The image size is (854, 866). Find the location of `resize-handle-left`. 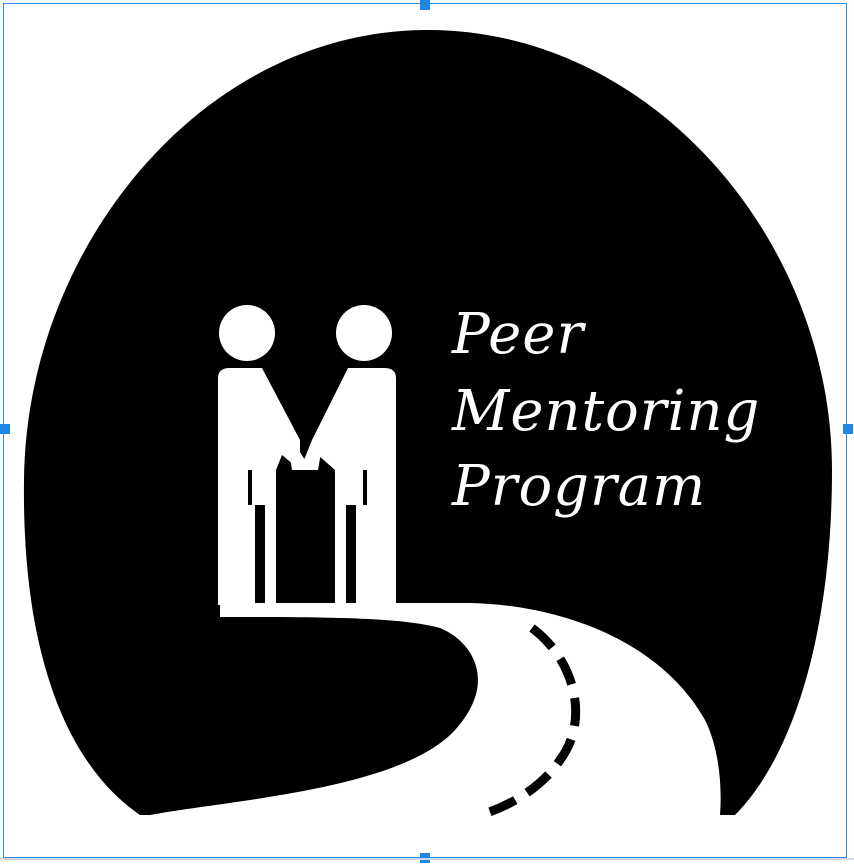

resize-handle-left is located at coordinates (5, 429).